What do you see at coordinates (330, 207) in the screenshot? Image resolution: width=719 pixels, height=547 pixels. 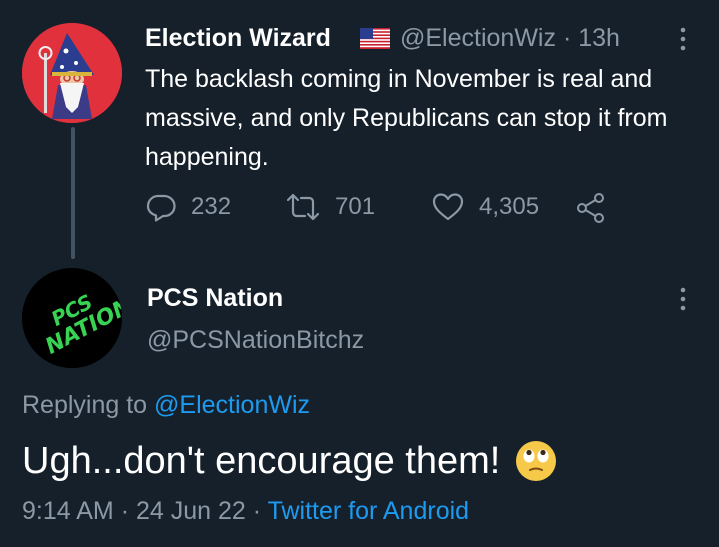 I see `retweet-button: 701` at bounding box center [330, 207].